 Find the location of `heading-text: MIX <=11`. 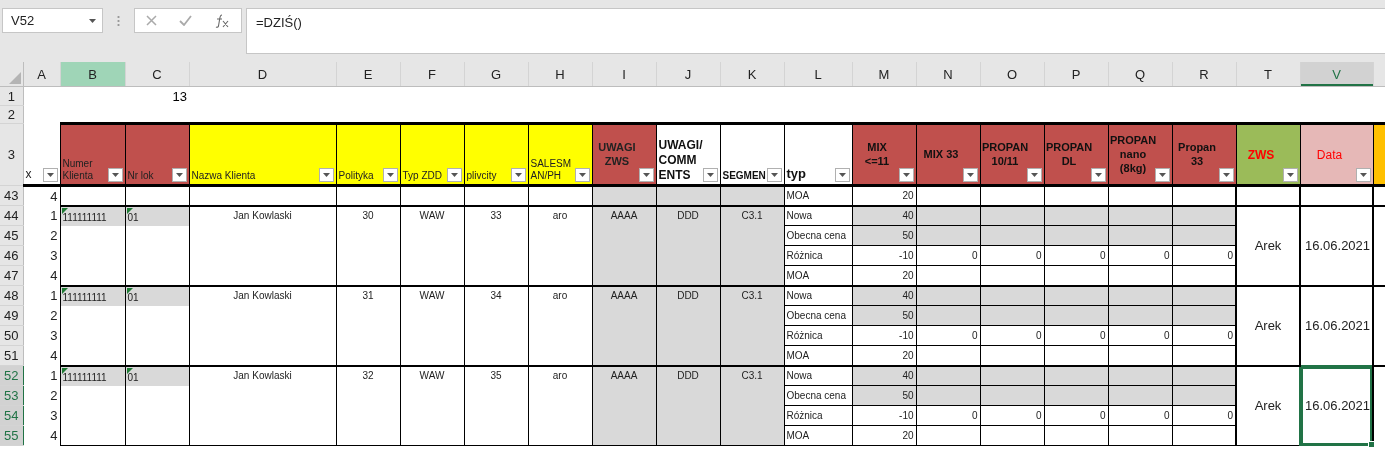

heading-text: MIX <=11 is located at coordinates (877, 155).